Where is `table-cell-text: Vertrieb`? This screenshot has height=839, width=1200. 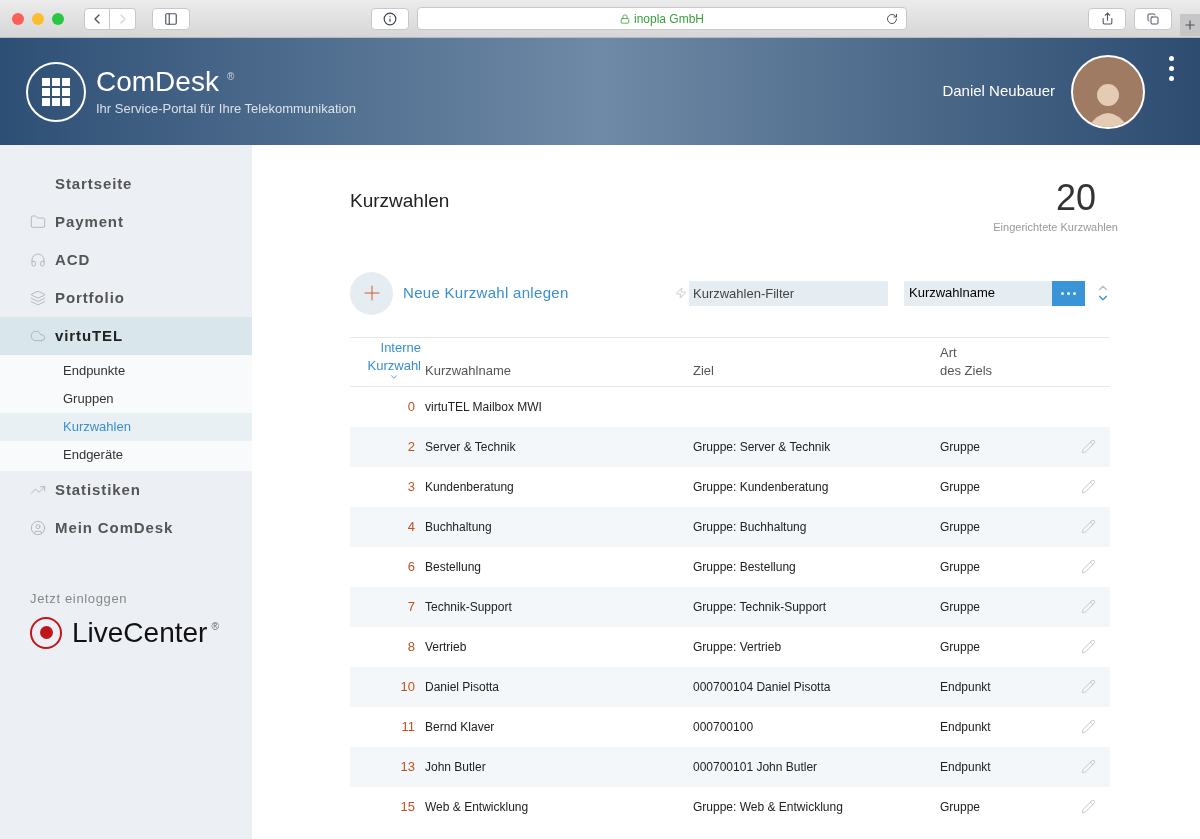
table-cell-text: Vertrieb is located at coordinates (446, 647).